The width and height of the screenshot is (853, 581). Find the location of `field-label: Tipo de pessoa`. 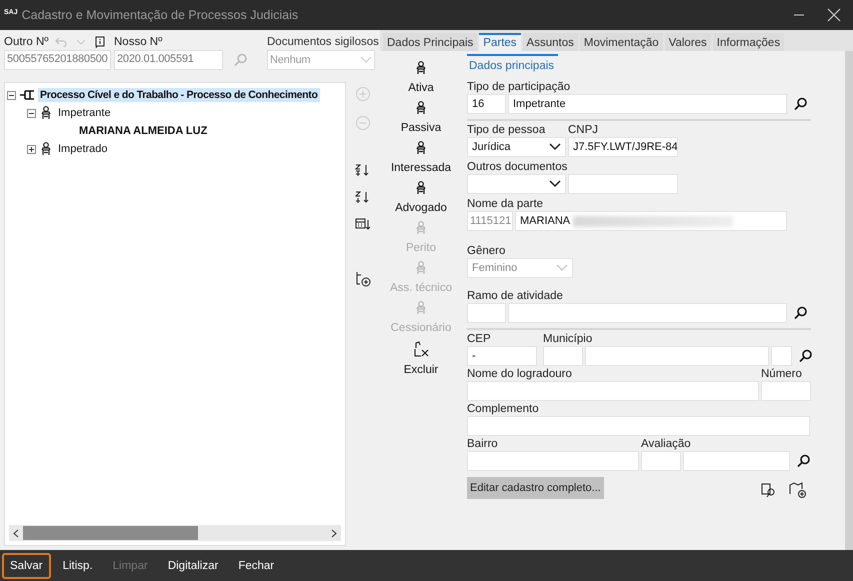

field-label: Tipo de pessoa is located at coordinates (506, 130).